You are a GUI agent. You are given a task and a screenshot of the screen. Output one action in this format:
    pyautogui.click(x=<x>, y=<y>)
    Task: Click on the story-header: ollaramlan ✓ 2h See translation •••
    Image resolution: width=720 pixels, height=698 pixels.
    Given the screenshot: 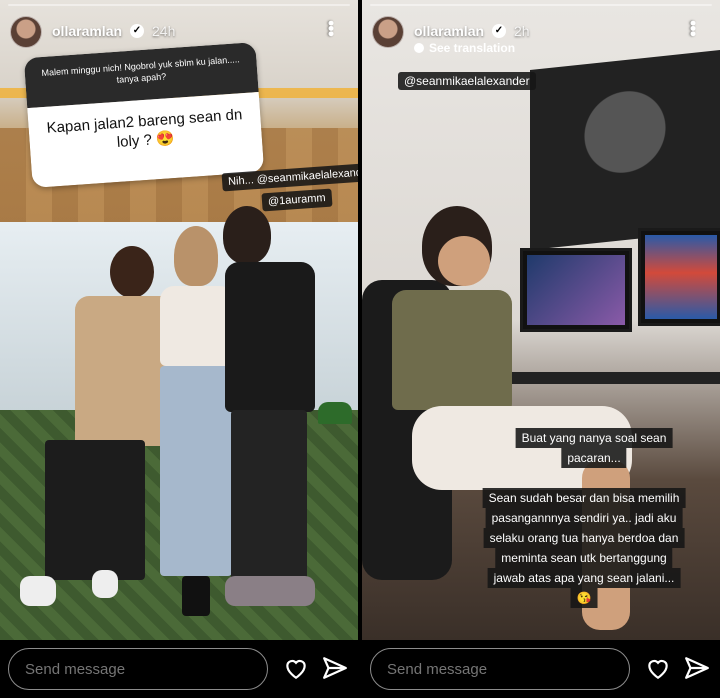 What is the action you would take?
    pyautogui.click(x=541, y=34)
    